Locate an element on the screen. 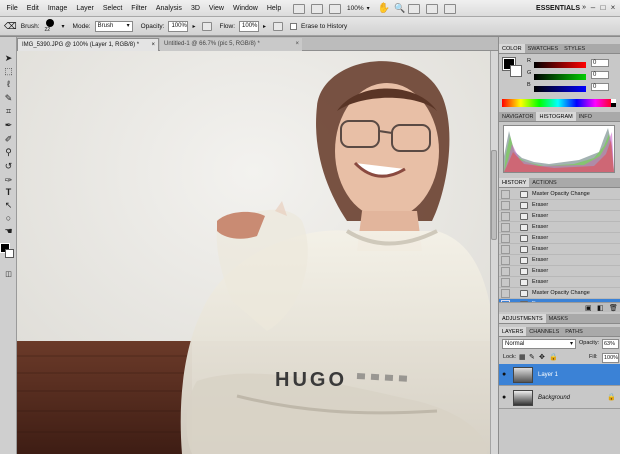 Image resolution: width=620 pixels, height=454 pixels. maximize-button: □ is located at coordinates (603, 8).